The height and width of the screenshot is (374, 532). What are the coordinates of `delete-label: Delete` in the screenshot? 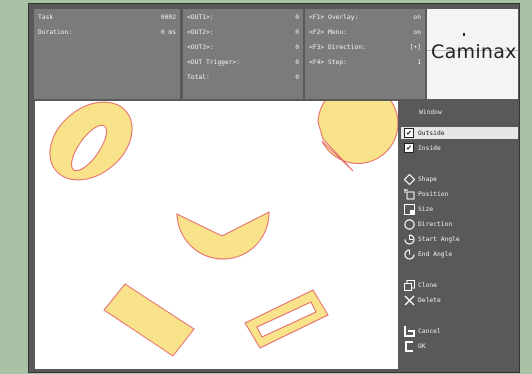 It's located at (429, 300).